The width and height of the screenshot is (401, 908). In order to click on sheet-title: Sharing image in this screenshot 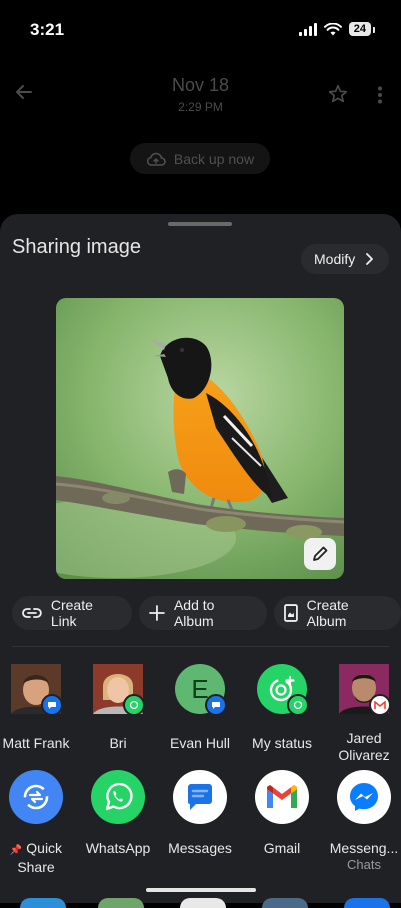, I will do `click(76, 247)`.